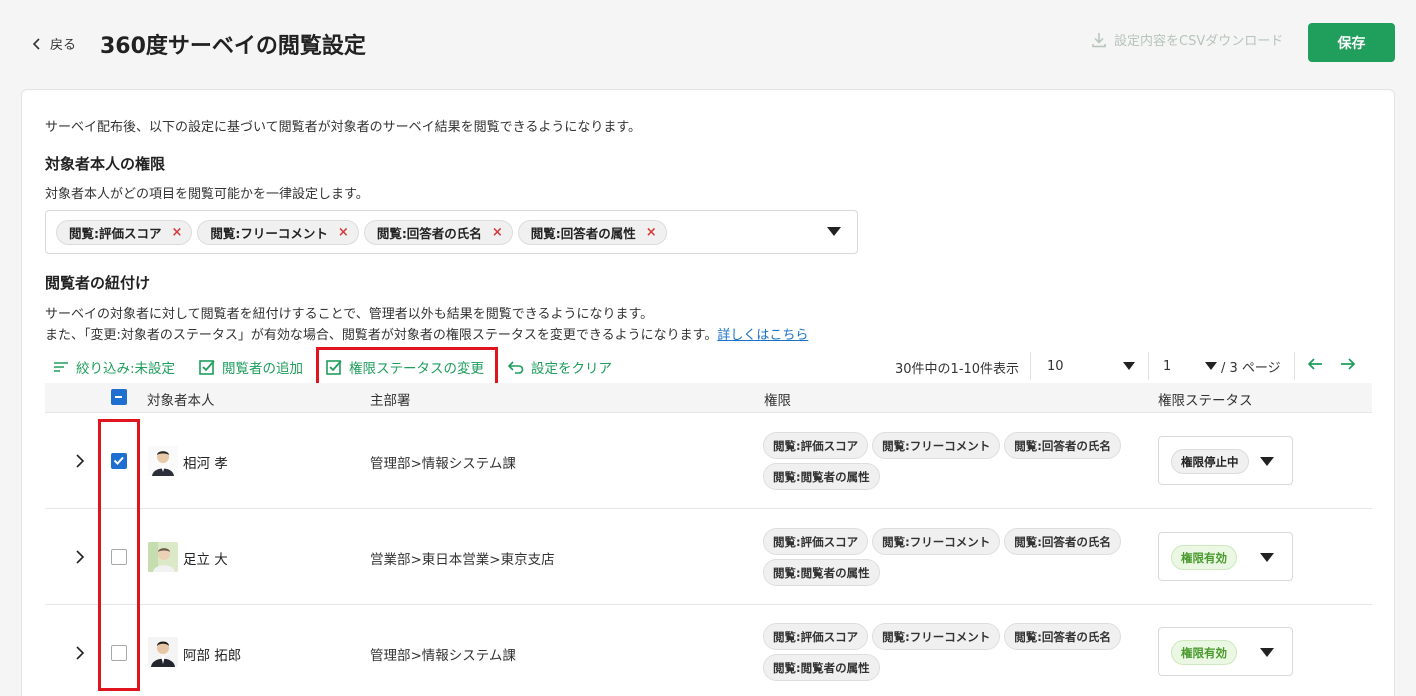  What do you see at coordinates (233, 46) in the screenshot?
I see `page-title: 360度サーベイの閲覧設定` at bounding box center [233, 46].